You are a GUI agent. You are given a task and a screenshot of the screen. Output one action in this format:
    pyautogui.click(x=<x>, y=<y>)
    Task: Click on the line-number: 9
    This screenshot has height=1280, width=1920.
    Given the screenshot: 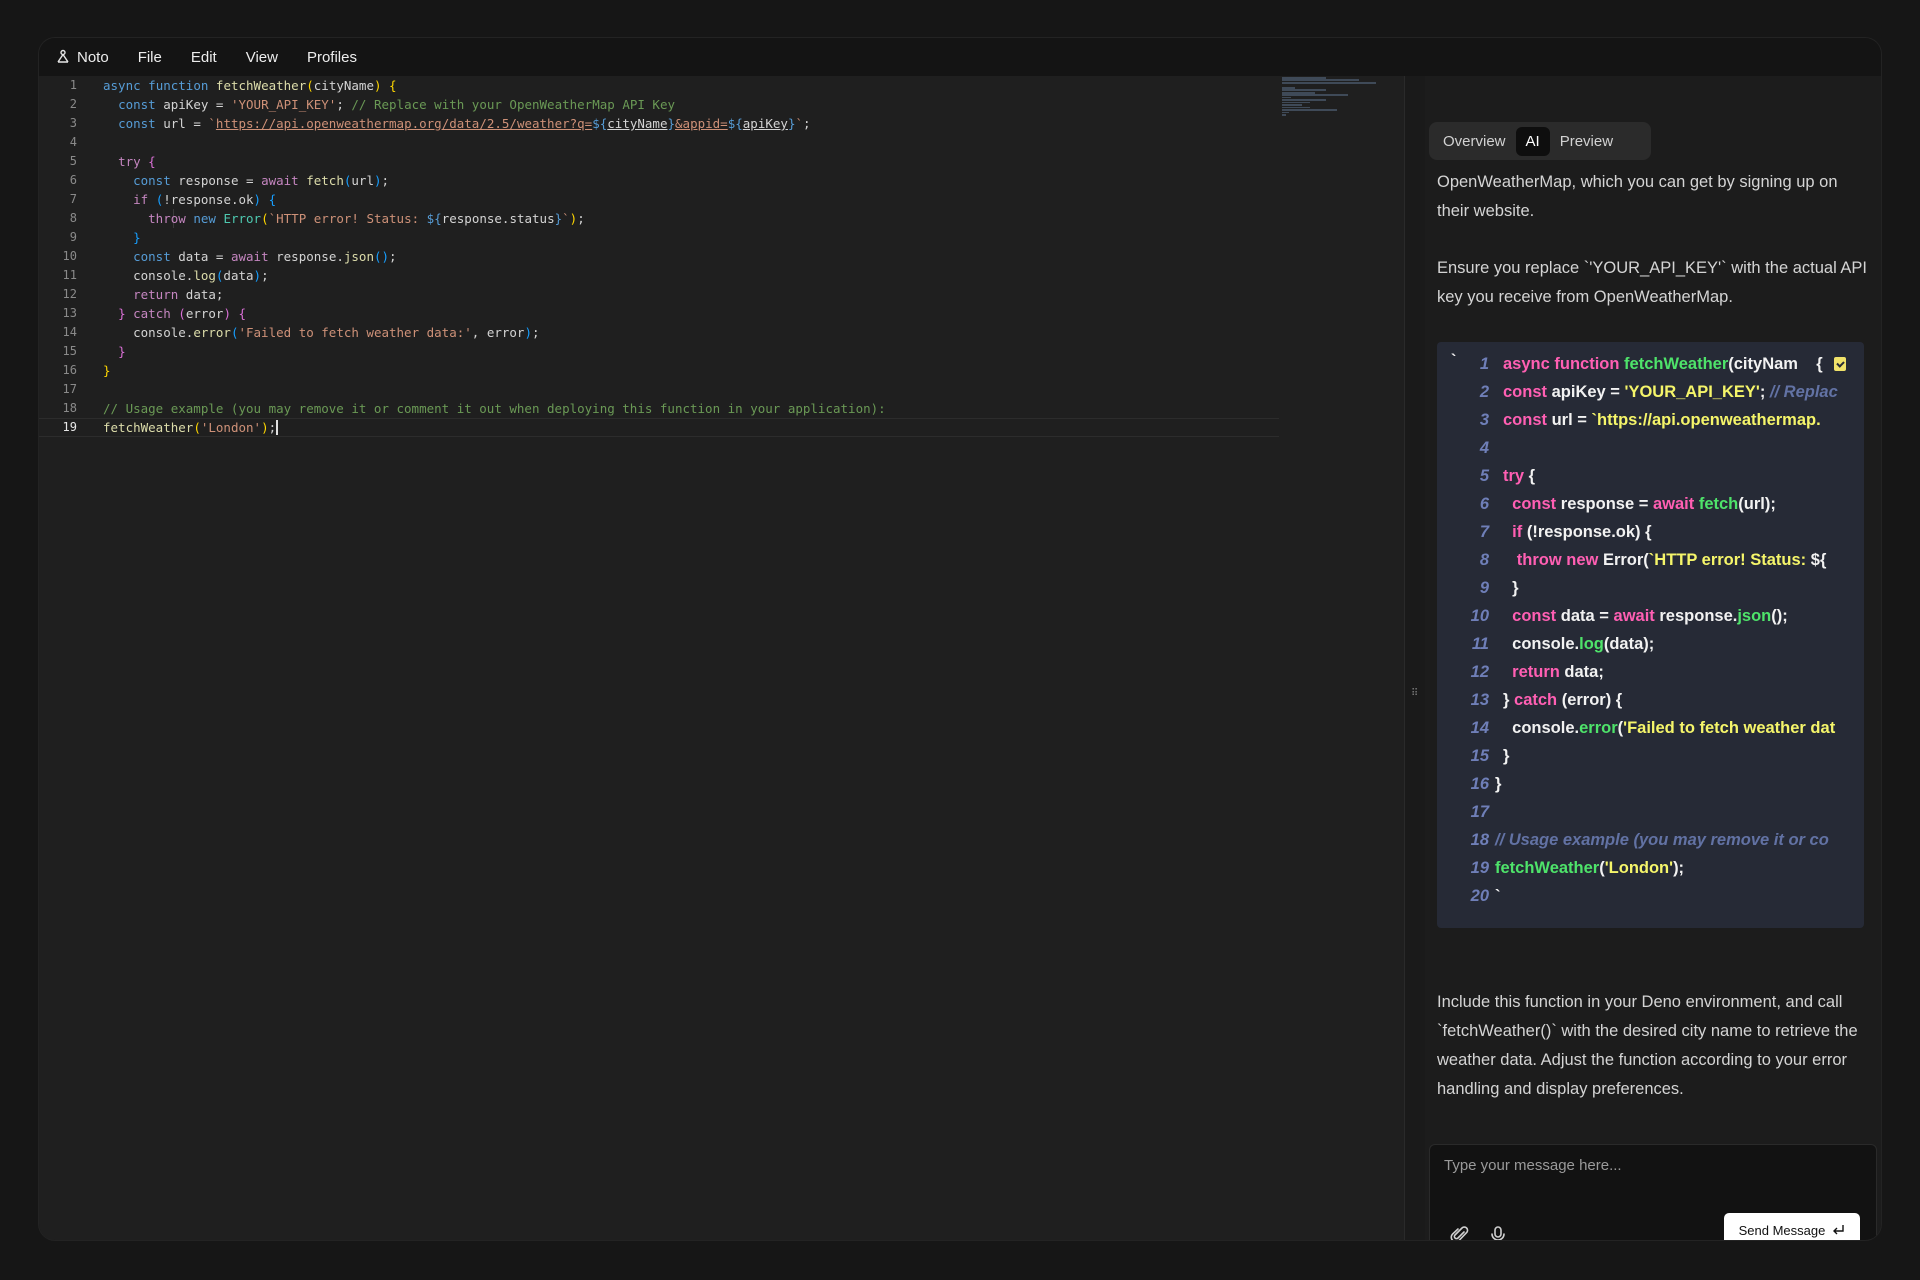 What is the action you would take?
    pyautogui.click(x=73, y=237)
    